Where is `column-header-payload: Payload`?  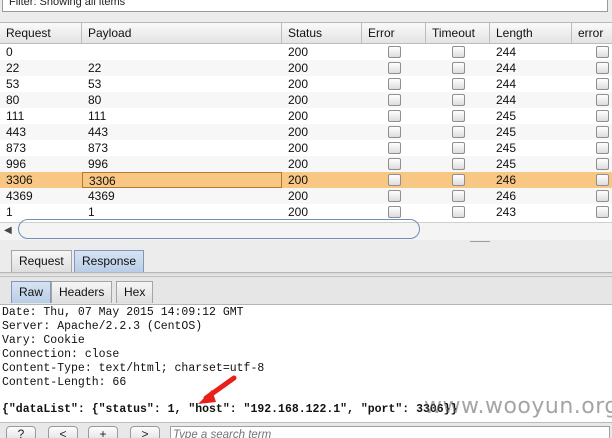 column-header-payload: Payload is located at coordinates (182, 33).